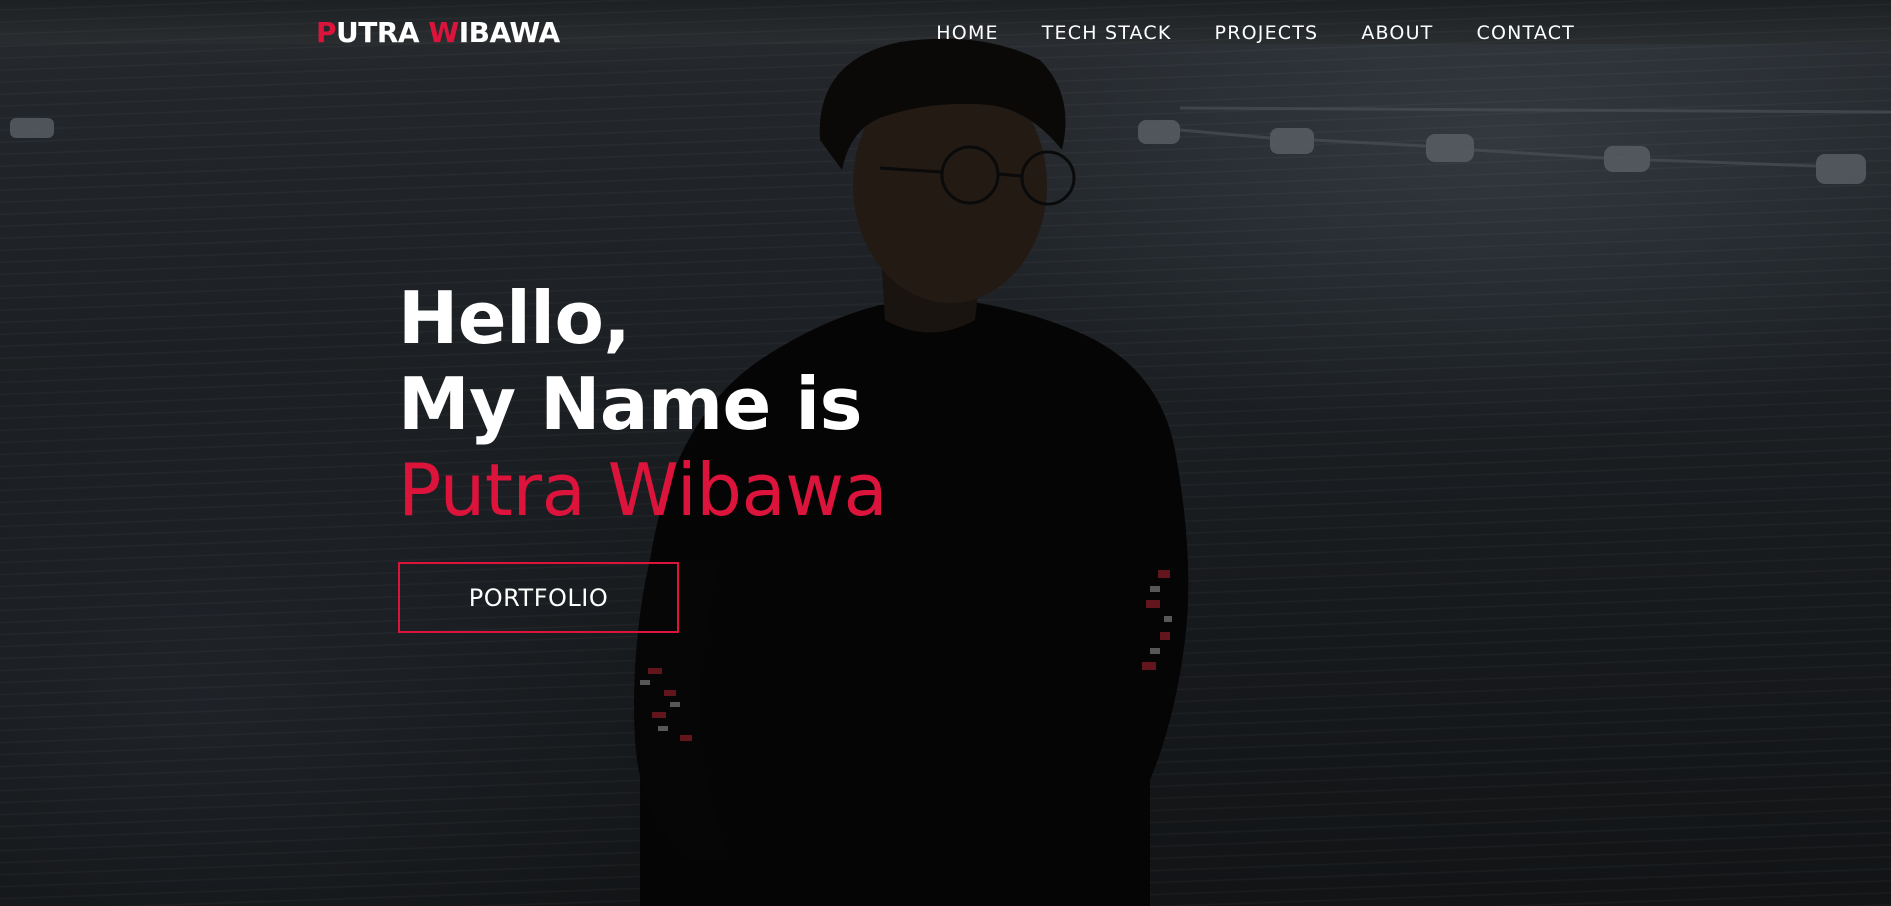 The height and width of the screenshot is (906, 1891). I want to click on greeting-line: Hello,, so click(514, 318).